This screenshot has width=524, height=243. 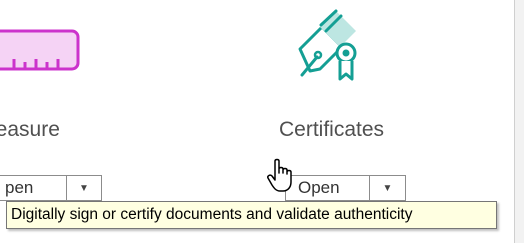 What do you see at coordinates (283, 176) in the screenshot?
I see `hand-pointer-icon` at bounding box center [283, 176].